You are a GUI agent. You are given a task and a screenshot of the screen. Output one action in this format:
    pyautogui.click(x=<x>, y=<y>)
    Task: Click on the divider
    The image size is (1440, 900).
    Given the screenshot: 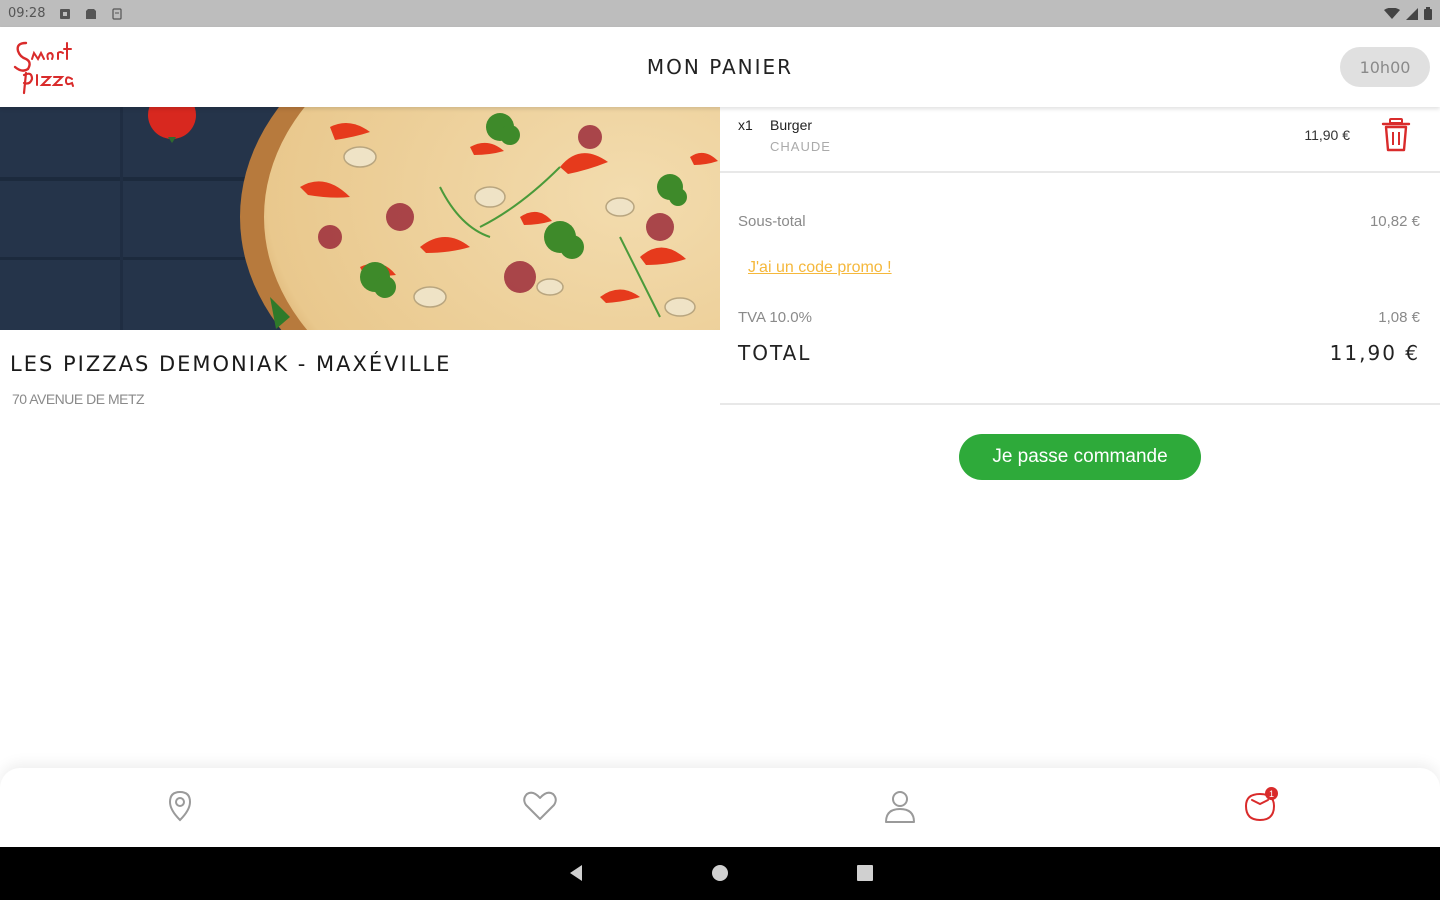 What is the action you would take?
    pyautogui.click(x=1080, y=404)
    